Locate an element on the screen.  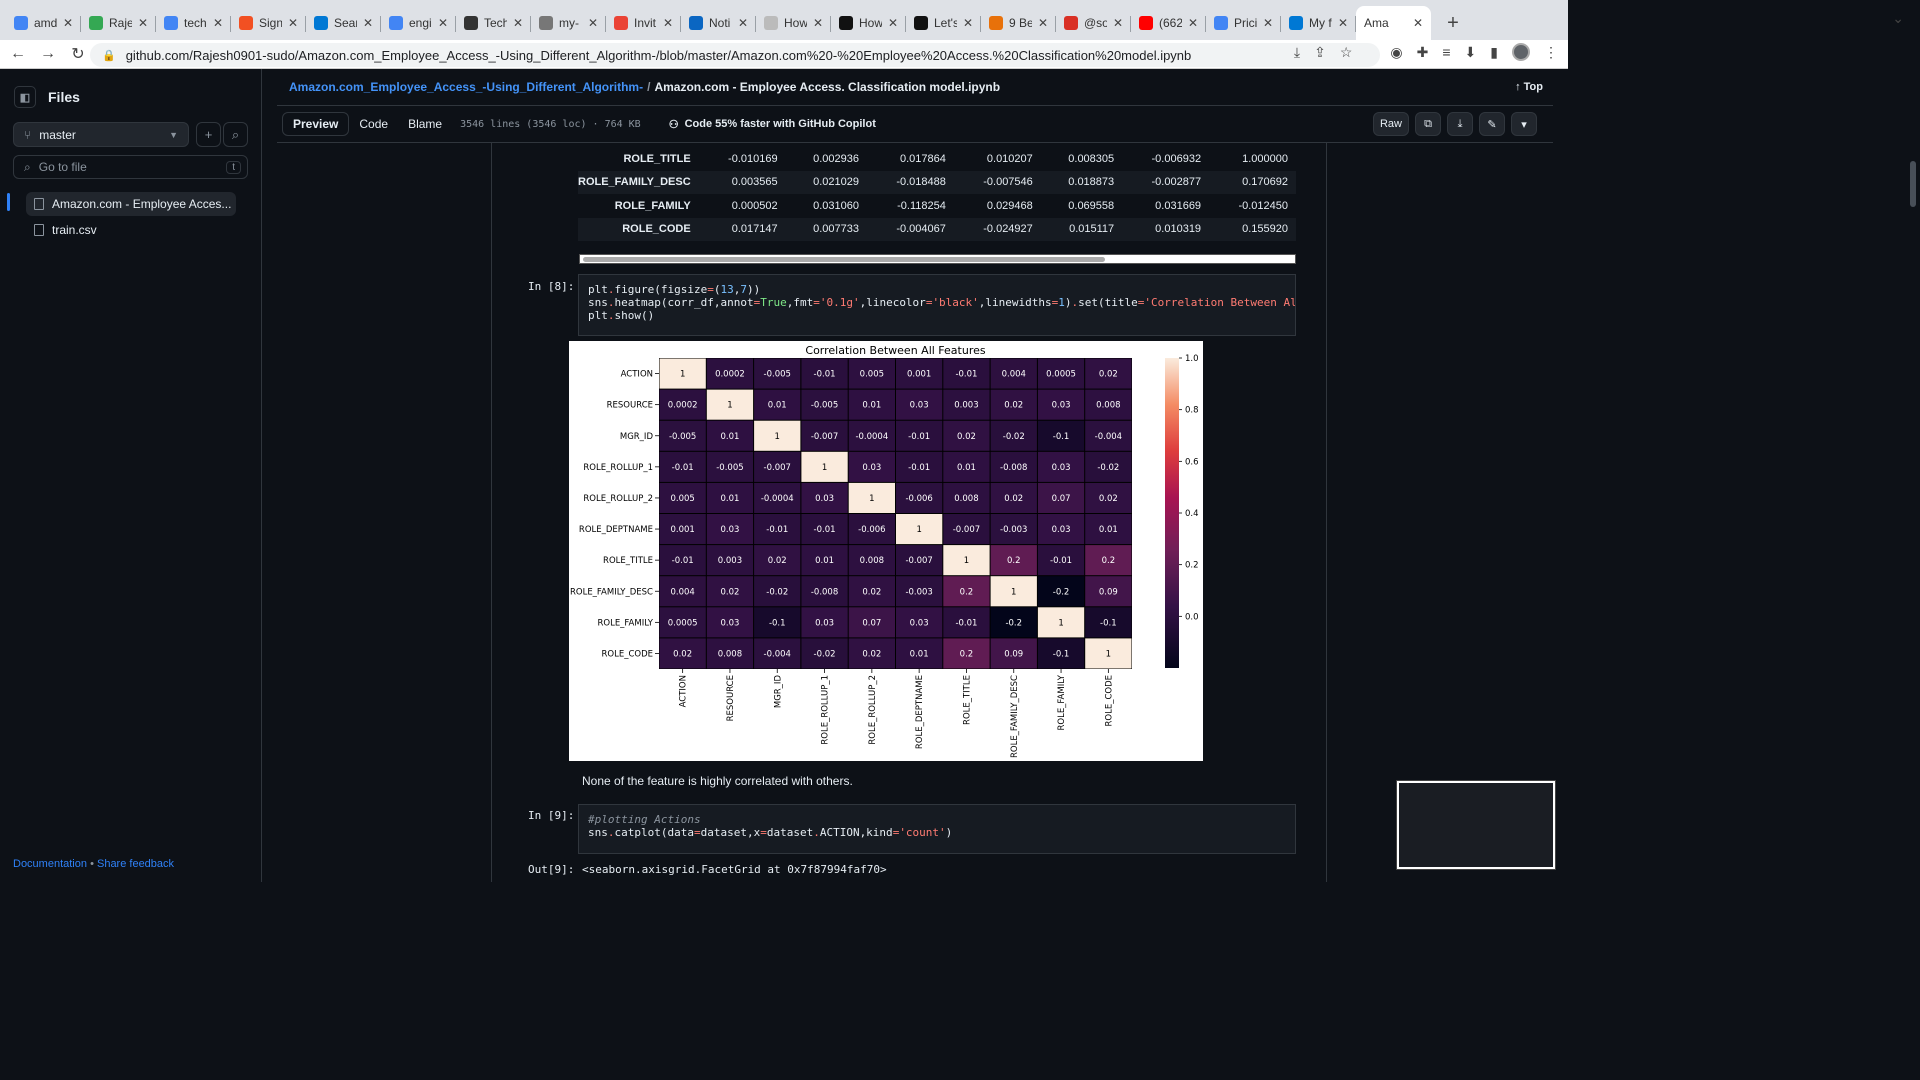
new-tab-button: + is located at coordinates (1453, 23).